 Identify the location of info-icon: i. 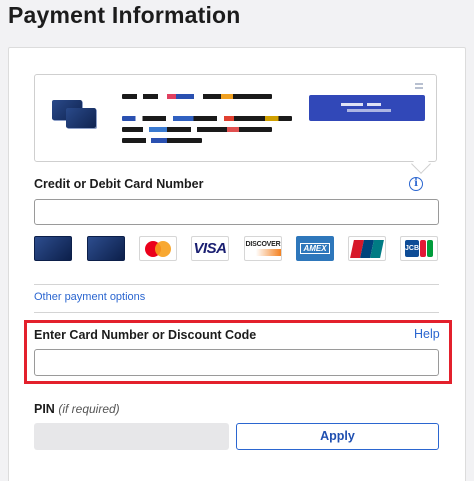
(416, 184).